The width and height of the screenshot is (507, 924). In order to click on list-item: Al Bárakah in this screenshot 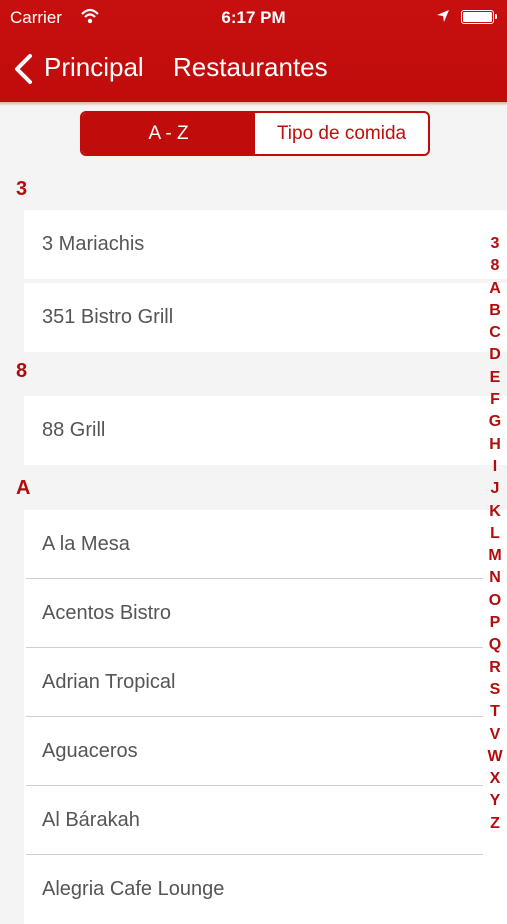, I will do `click(265, 820)`.